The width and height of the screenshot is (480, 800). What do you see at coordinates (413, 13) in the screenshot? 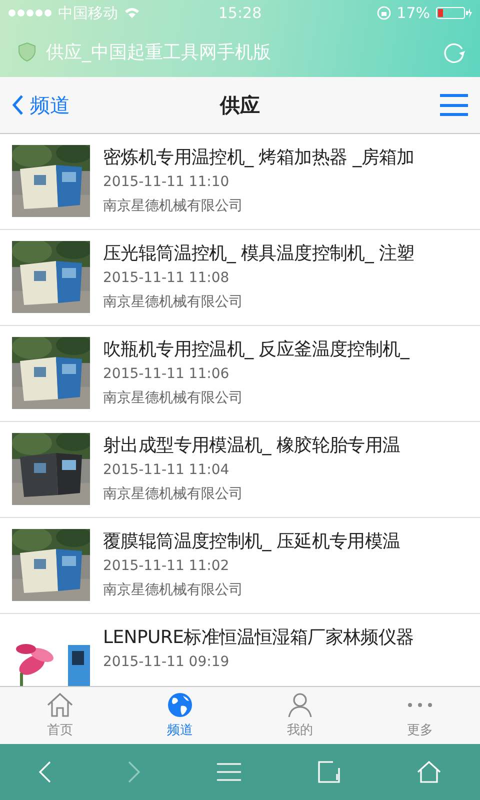
I see `battery-percent: 17%` at bounding box center [413, 13].